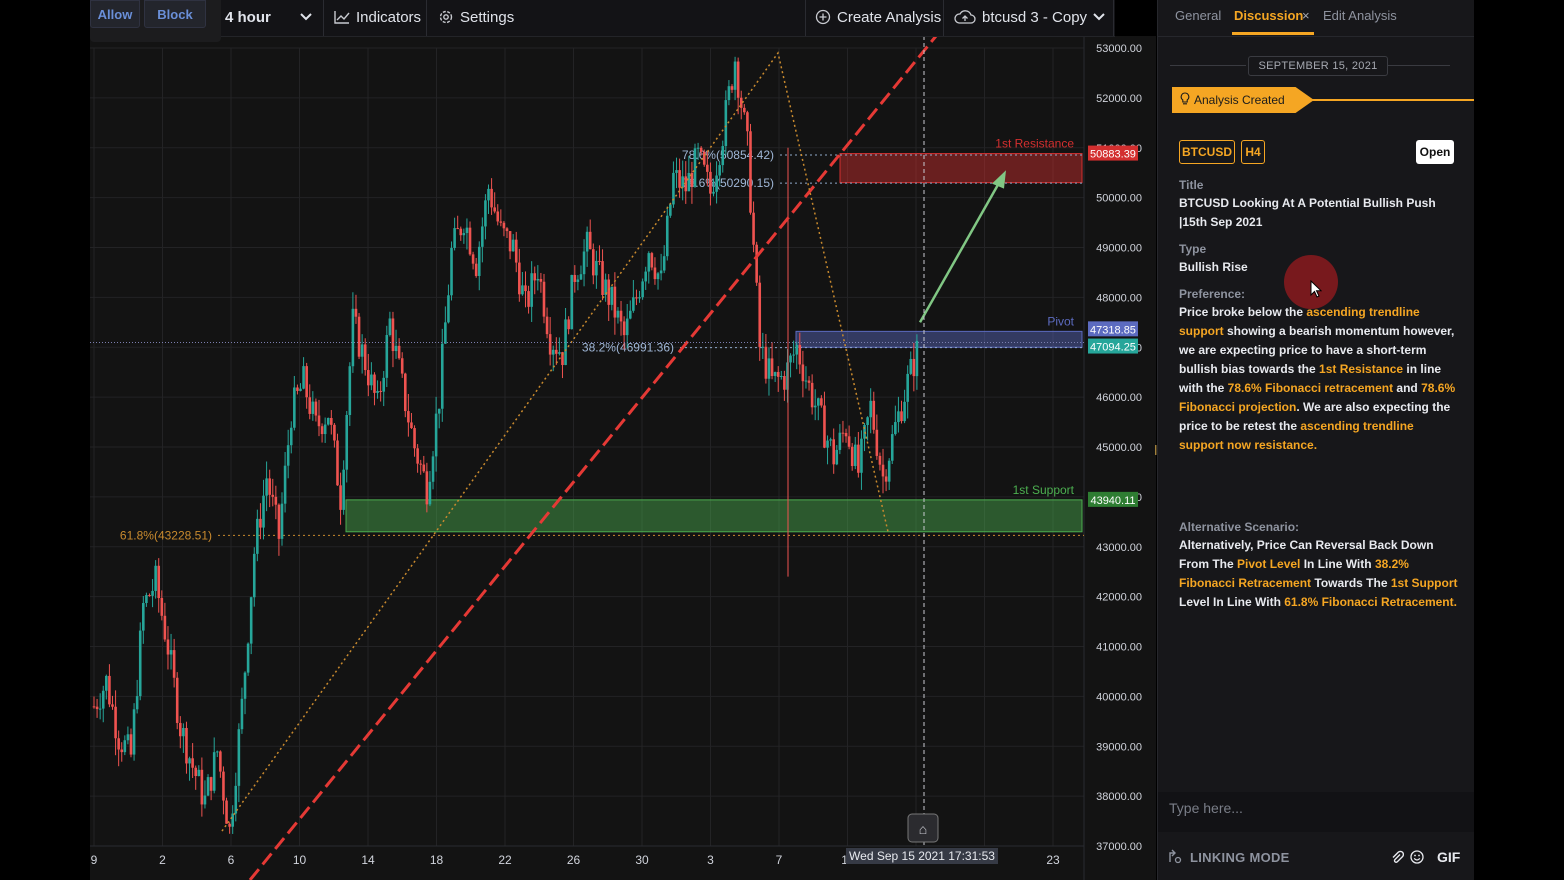  What do you see at coordinates (1424, 583) in the screenshot?
I see `alt-highlight: 1st Support` at bounding box center [1424, 583].